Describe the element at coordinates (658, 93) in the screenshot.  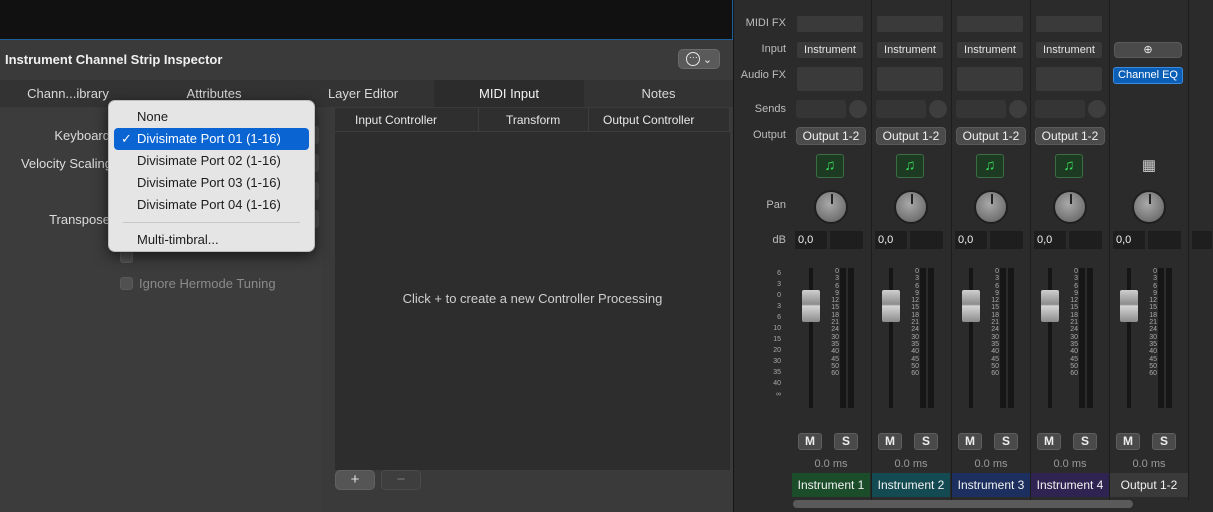
I see `tab-notes: Notes` at that location.